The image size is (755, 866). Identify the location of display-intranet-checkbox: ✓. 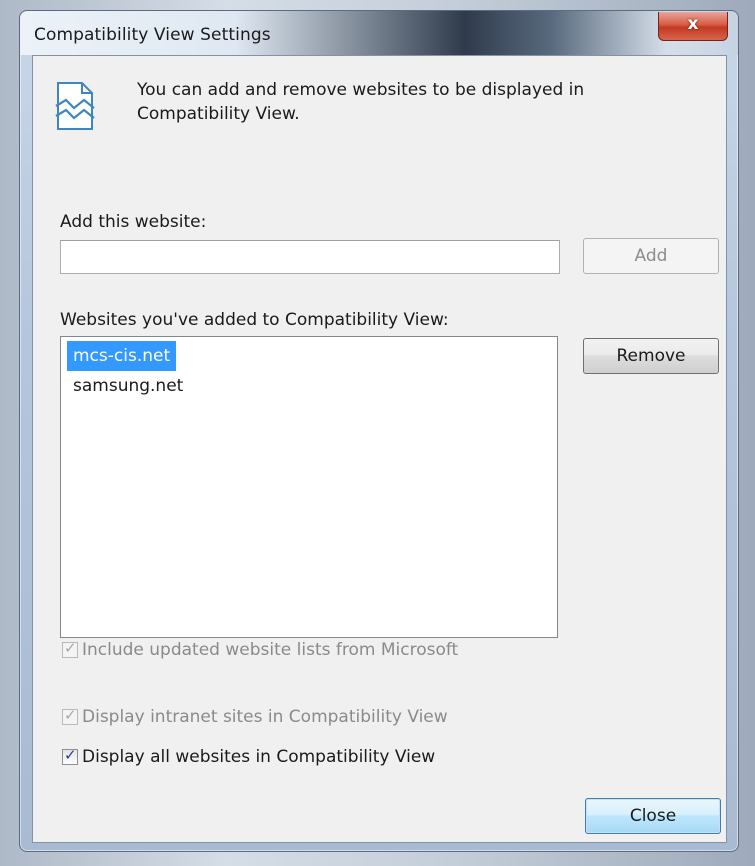
(70, 715).